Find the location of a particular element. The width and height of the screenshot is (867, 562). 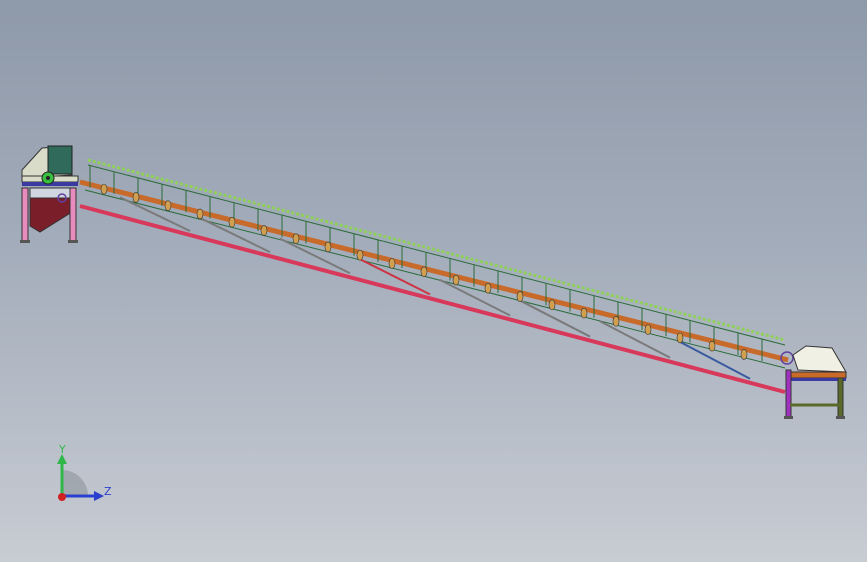

head-hopper is located at coordinates (49, 194).